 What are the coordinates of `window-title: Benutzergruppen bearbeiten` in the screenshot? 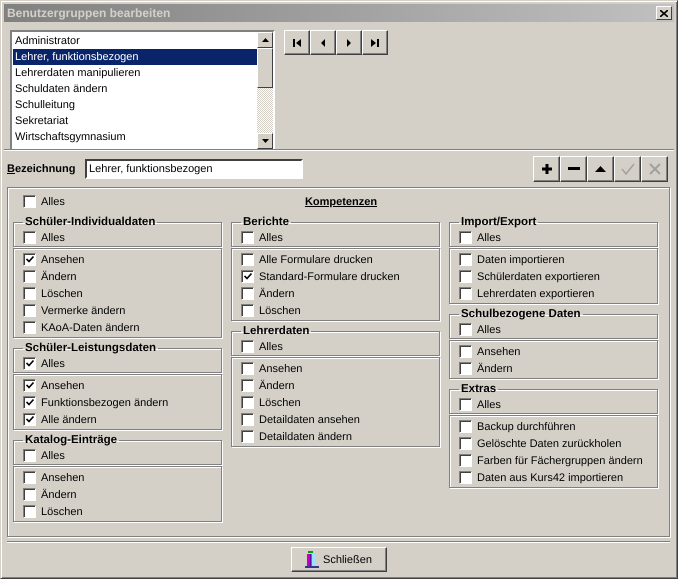 It's located at (88, 13).